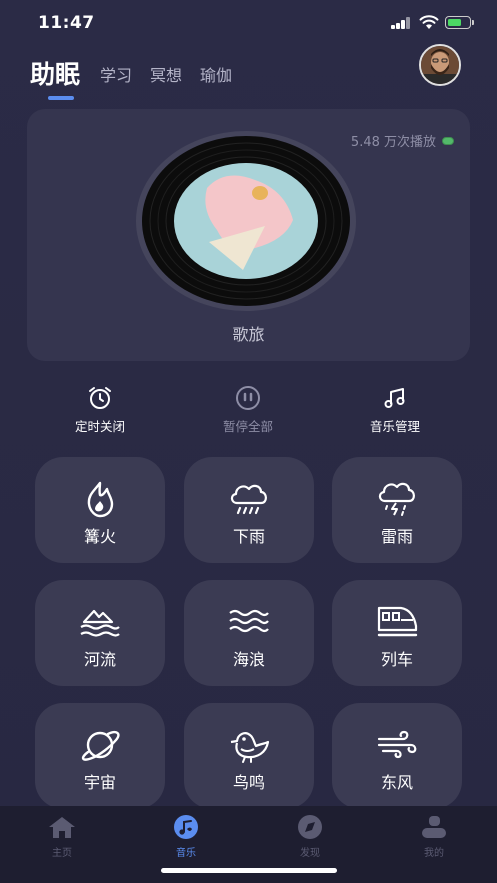 Image resolution: width=497 pixels, height=883 pixels. I want to click on music-manage-button: 音乐管理, so click(395, 410).